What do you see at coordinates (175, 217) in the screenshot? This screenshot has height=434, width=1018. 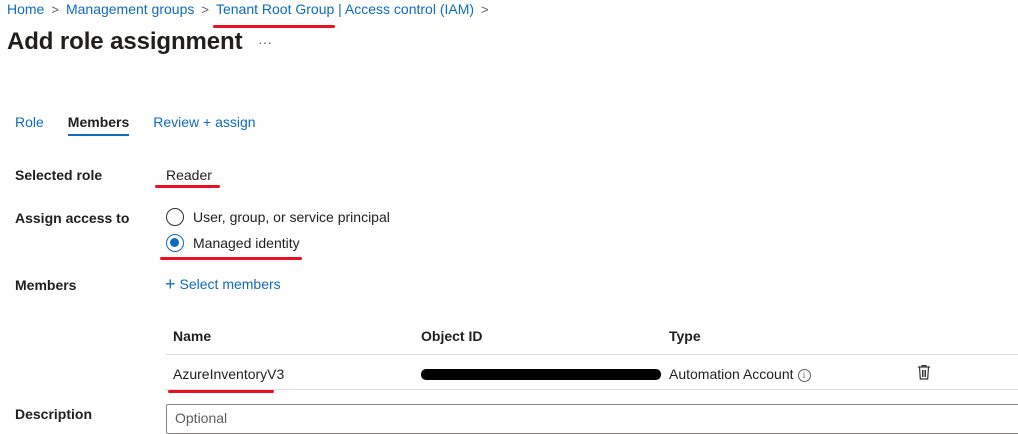 I see `radio-unchecked-icon` at bounding box center [175, 217].